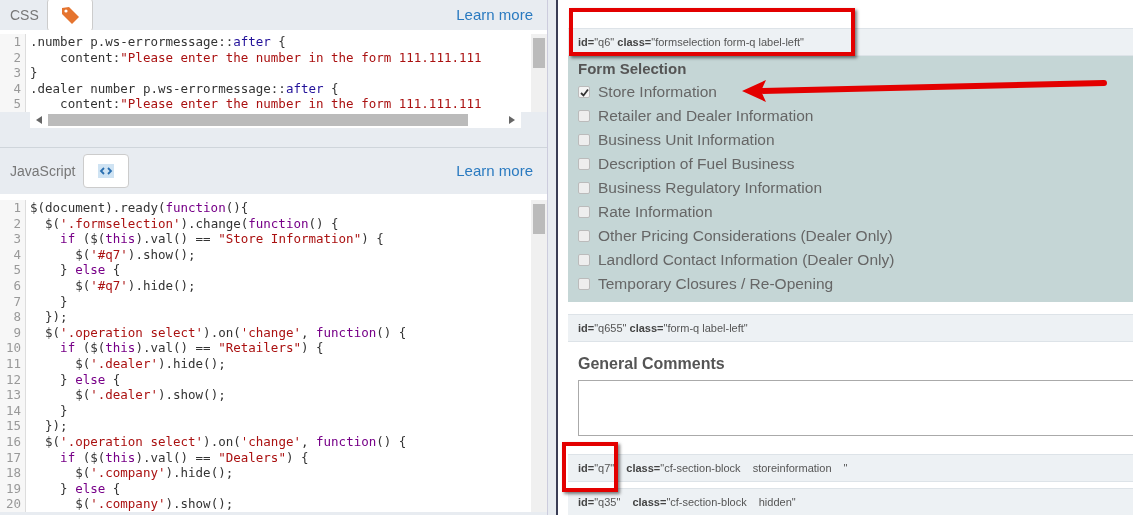 The image size is (1133, 515). I want to click on code-line: $('.dealer').show();, so click(150, 395).